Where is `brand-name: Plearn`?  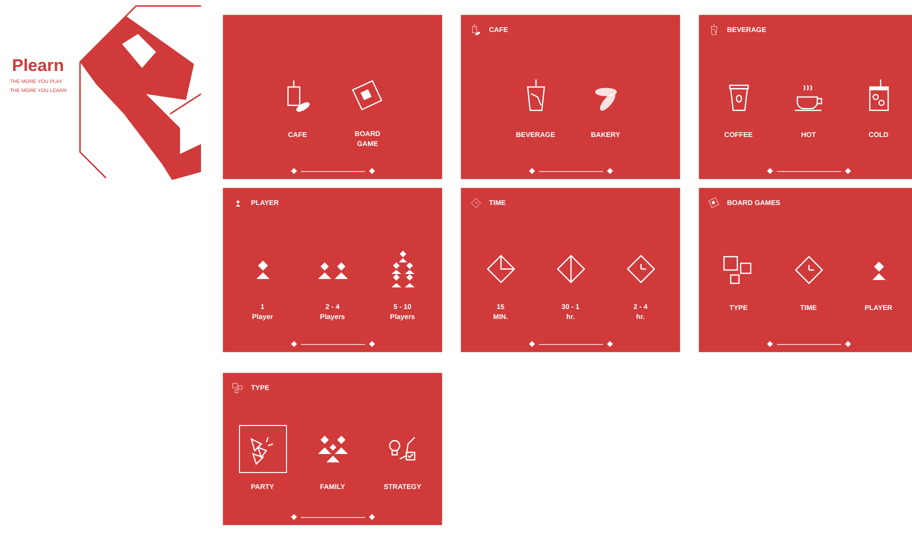
brand-name: Plearn is located at coordinates (38, 66).